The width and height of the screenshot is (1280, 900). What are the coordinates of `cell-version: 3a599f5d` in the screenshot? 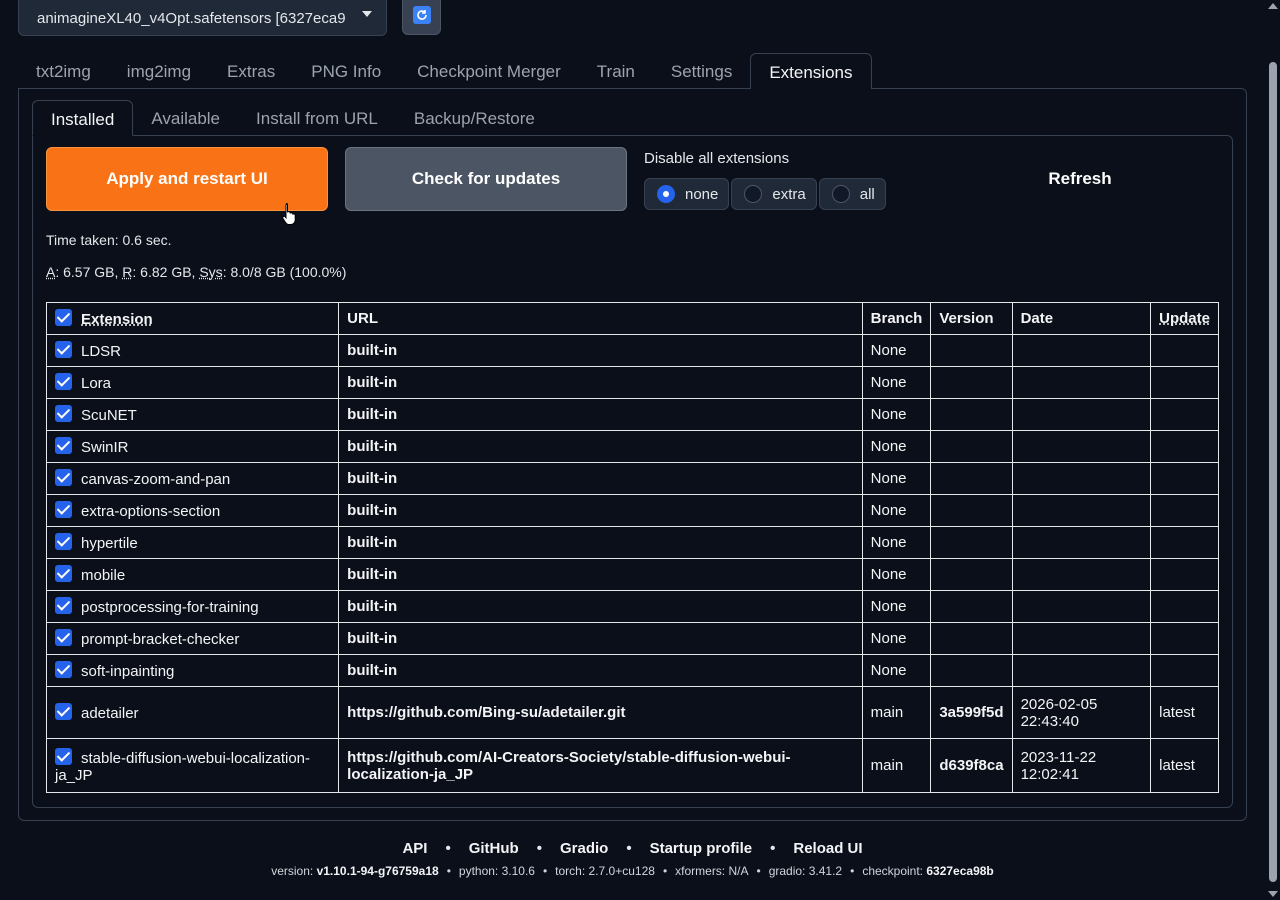 It's located at (971, 712).